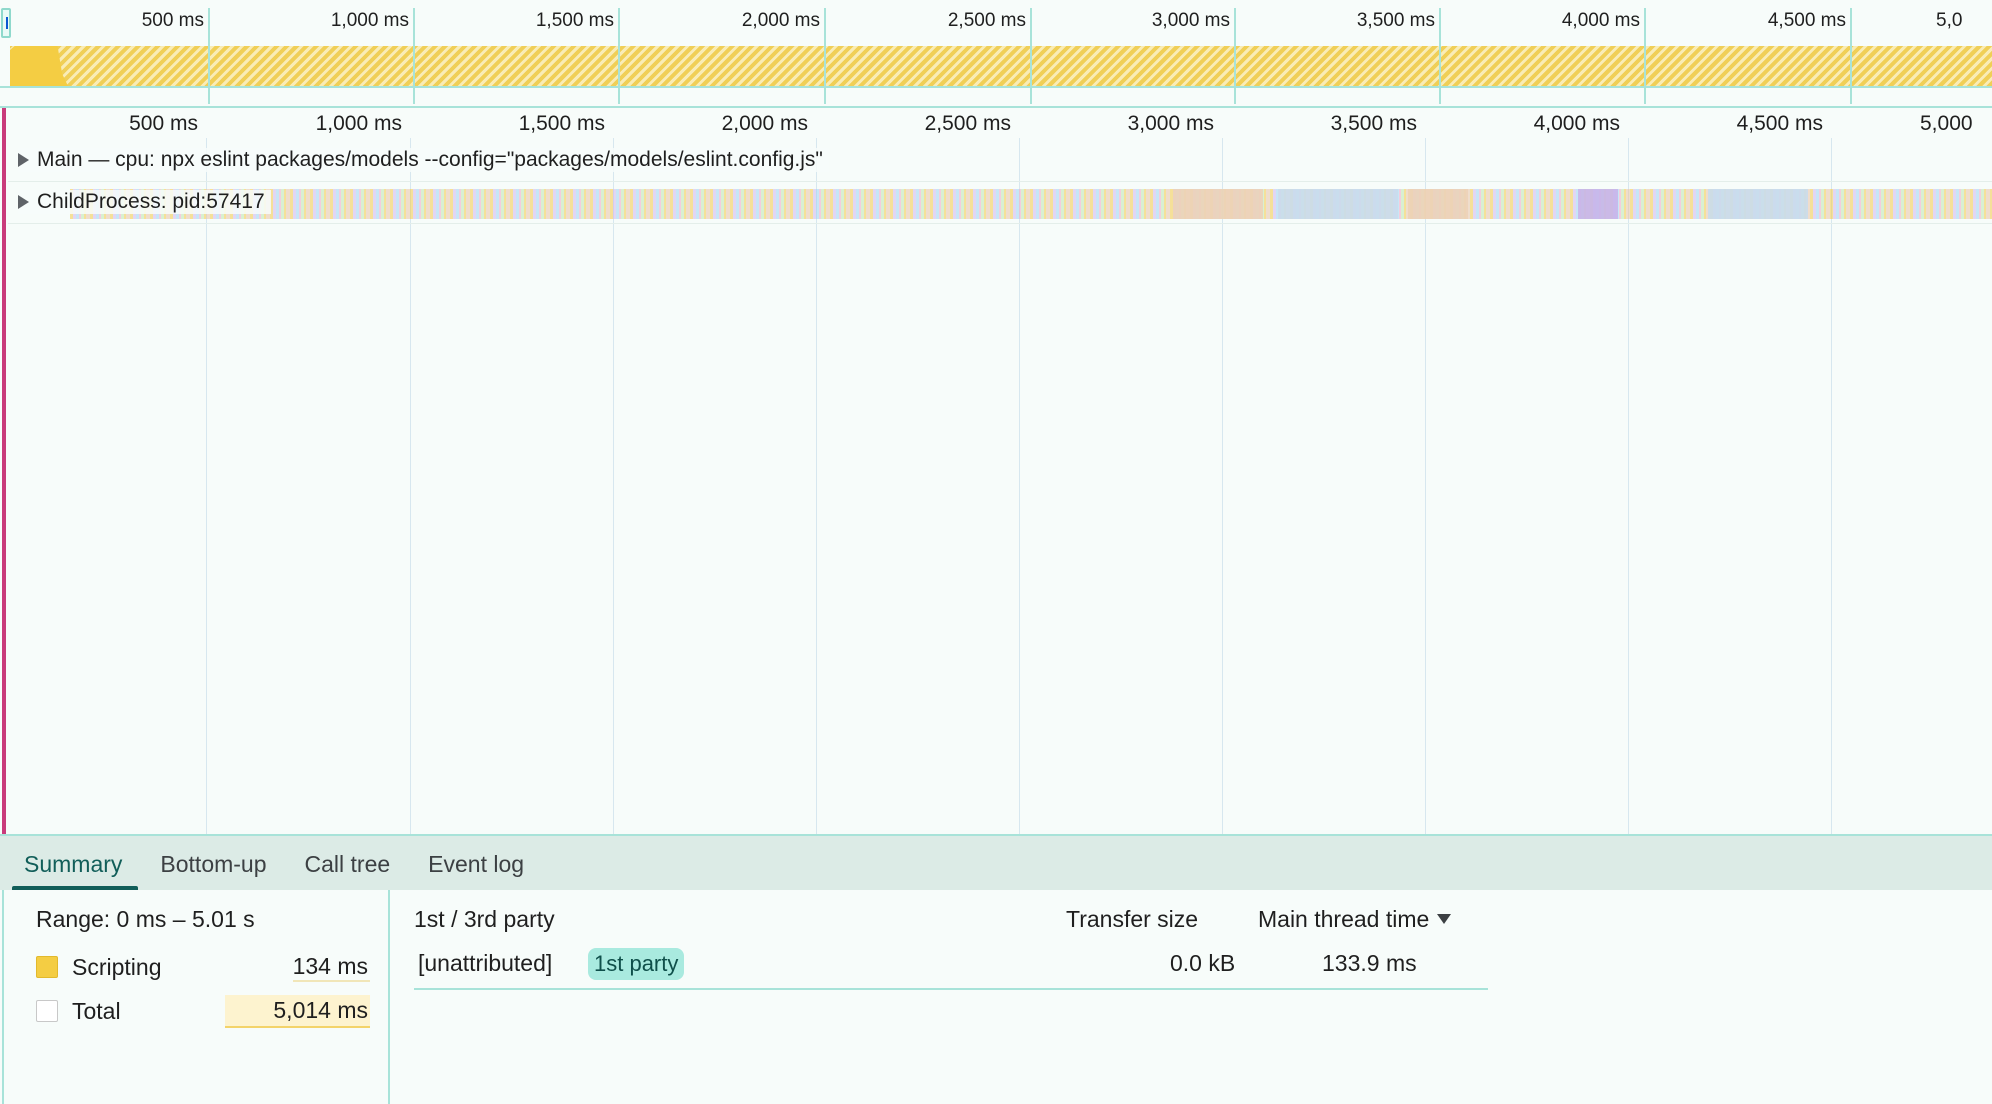  What do you see at coordinates (986, 20) in the screenshot?
I see `overview-tick-label: 2,500 ms` at bounding box center [986, 20].